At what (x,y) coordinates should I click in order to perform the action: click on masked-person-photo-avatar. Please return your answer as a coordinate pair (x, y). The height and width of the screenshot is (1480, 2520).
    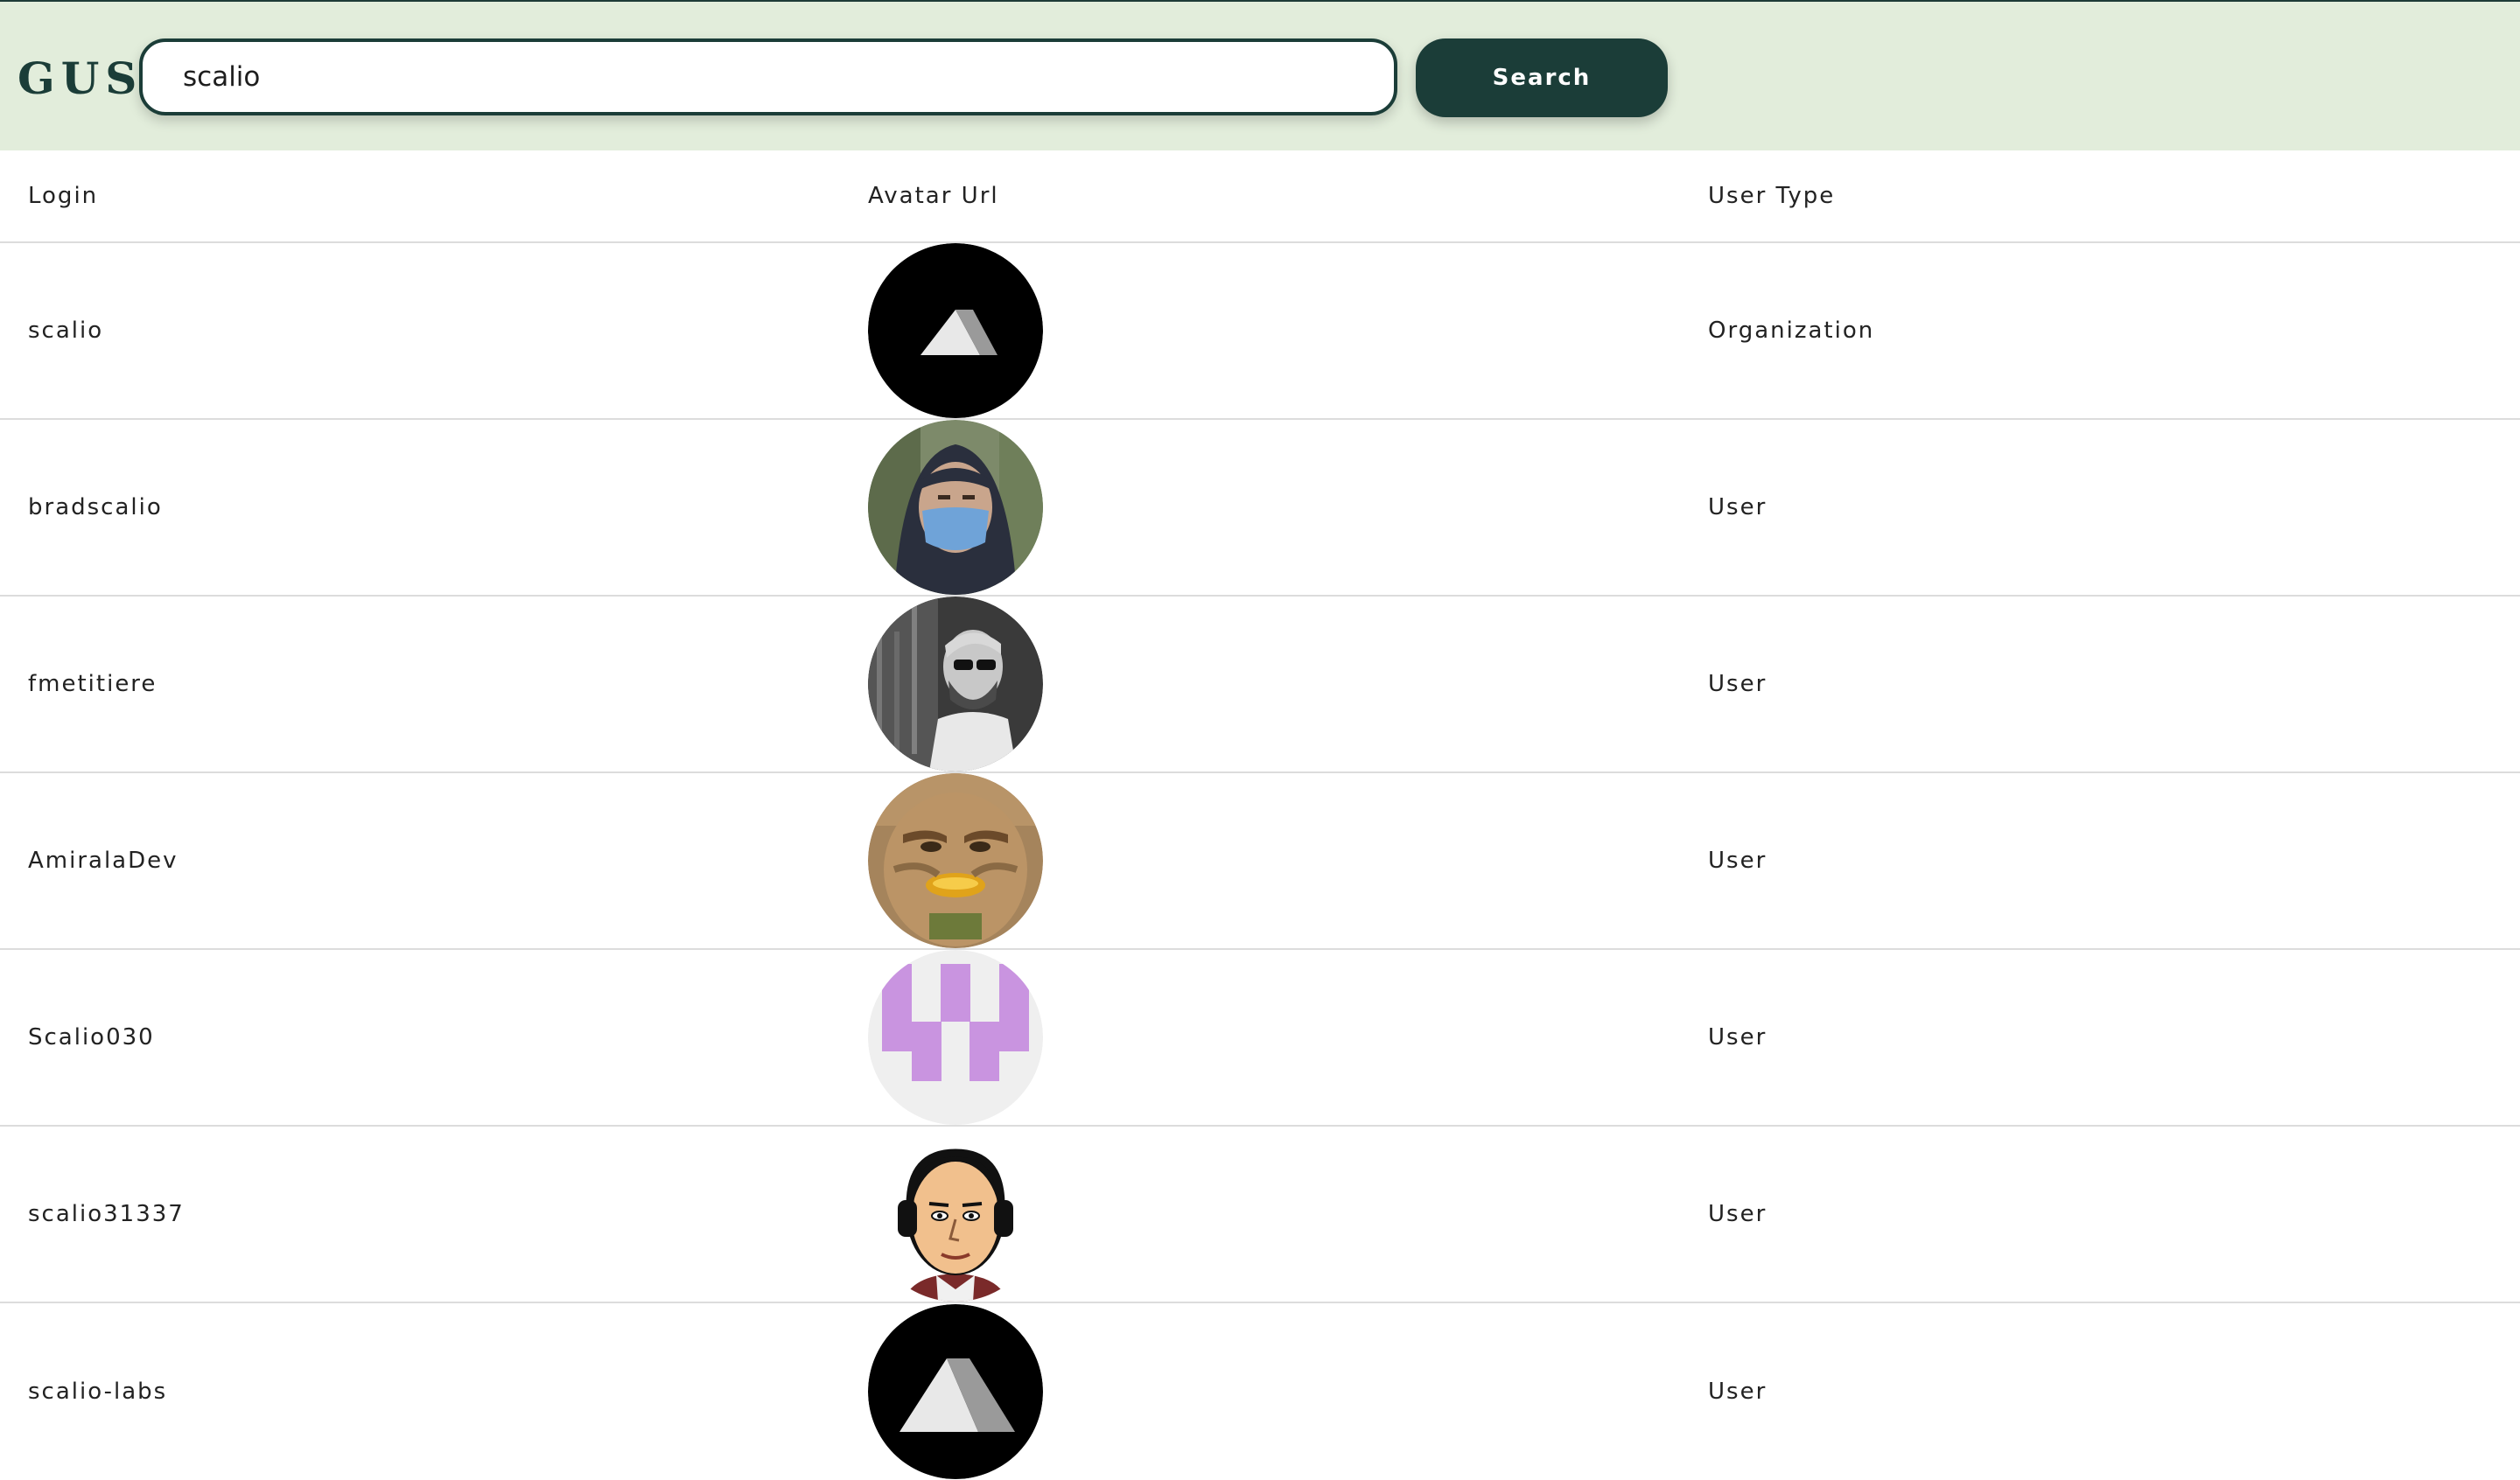
    Looking at the image, I should click on (955, 507).